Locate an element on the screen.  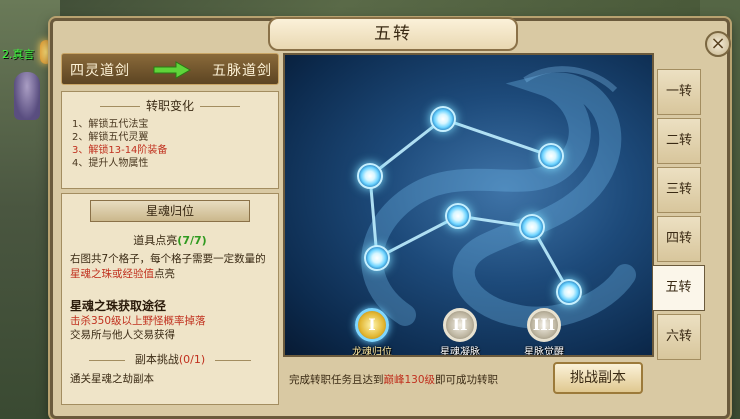
stage-badge-2: II 星魂凝脉 is located at coordinates (460, 332).